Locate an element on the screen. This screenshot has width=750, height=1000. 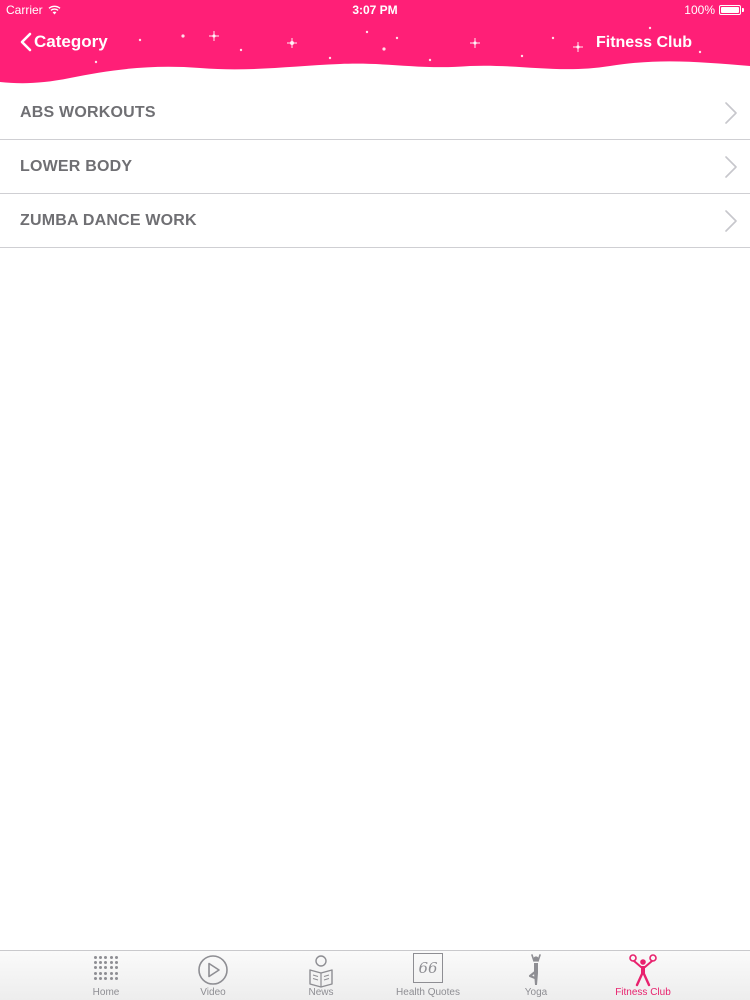
battery-level-fill is located at coordinates (730, 10).